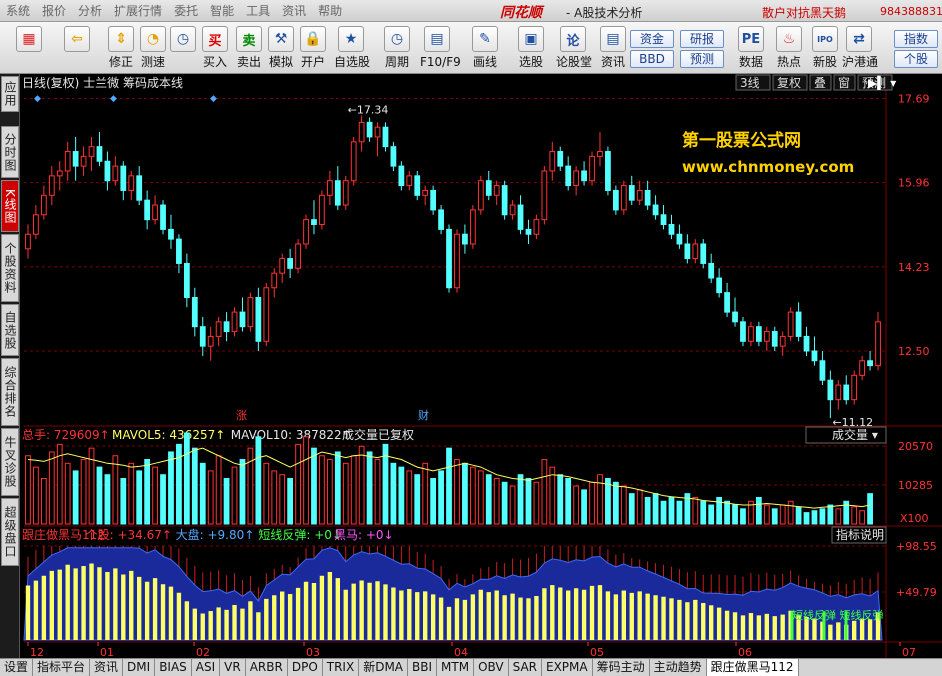  Describe the element at coordinates (456, 667) in the screenshot. I see `bottom-tab-12: MTM` at that location.